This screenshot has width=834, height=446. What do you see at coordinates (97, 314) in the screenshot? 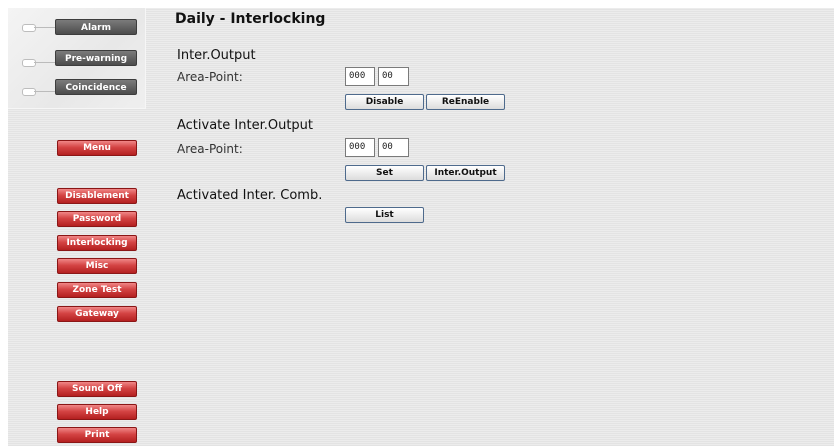
I see `nav-gateway-button: Gateway` at bounding box center [97, 314].